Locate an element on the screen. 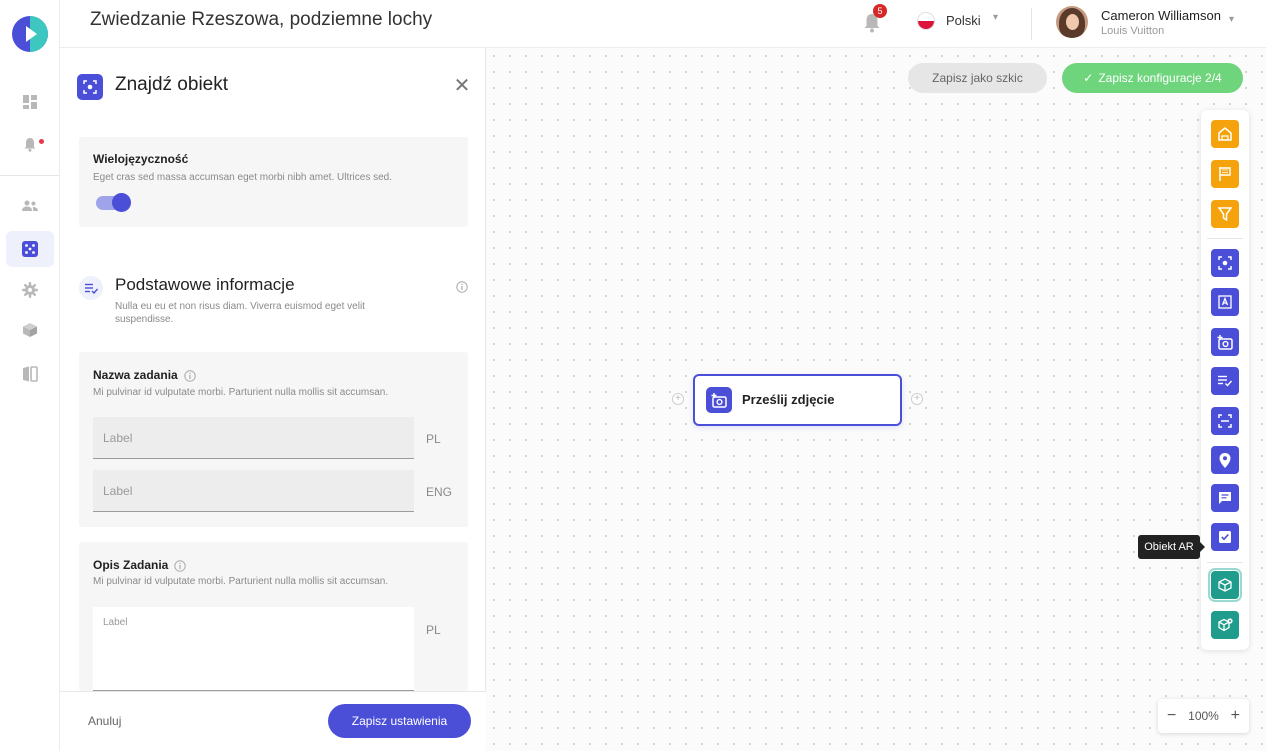 This screenshot has height=751, width=1266. home-icon is located at coordinates (1225, 134).